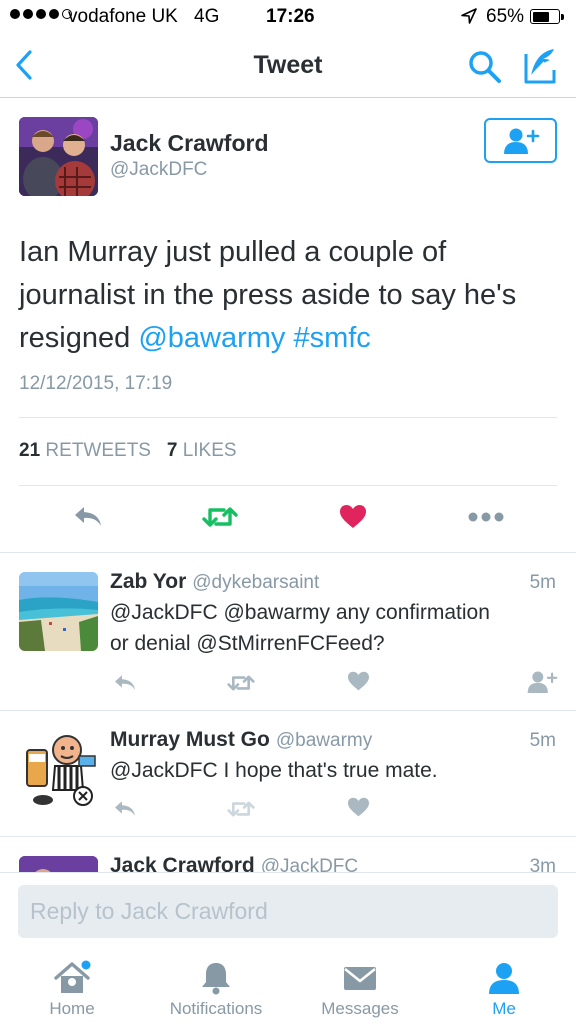  I want to click on reply-author: Zab Yor @dykebarsaint, so click(214, 582).